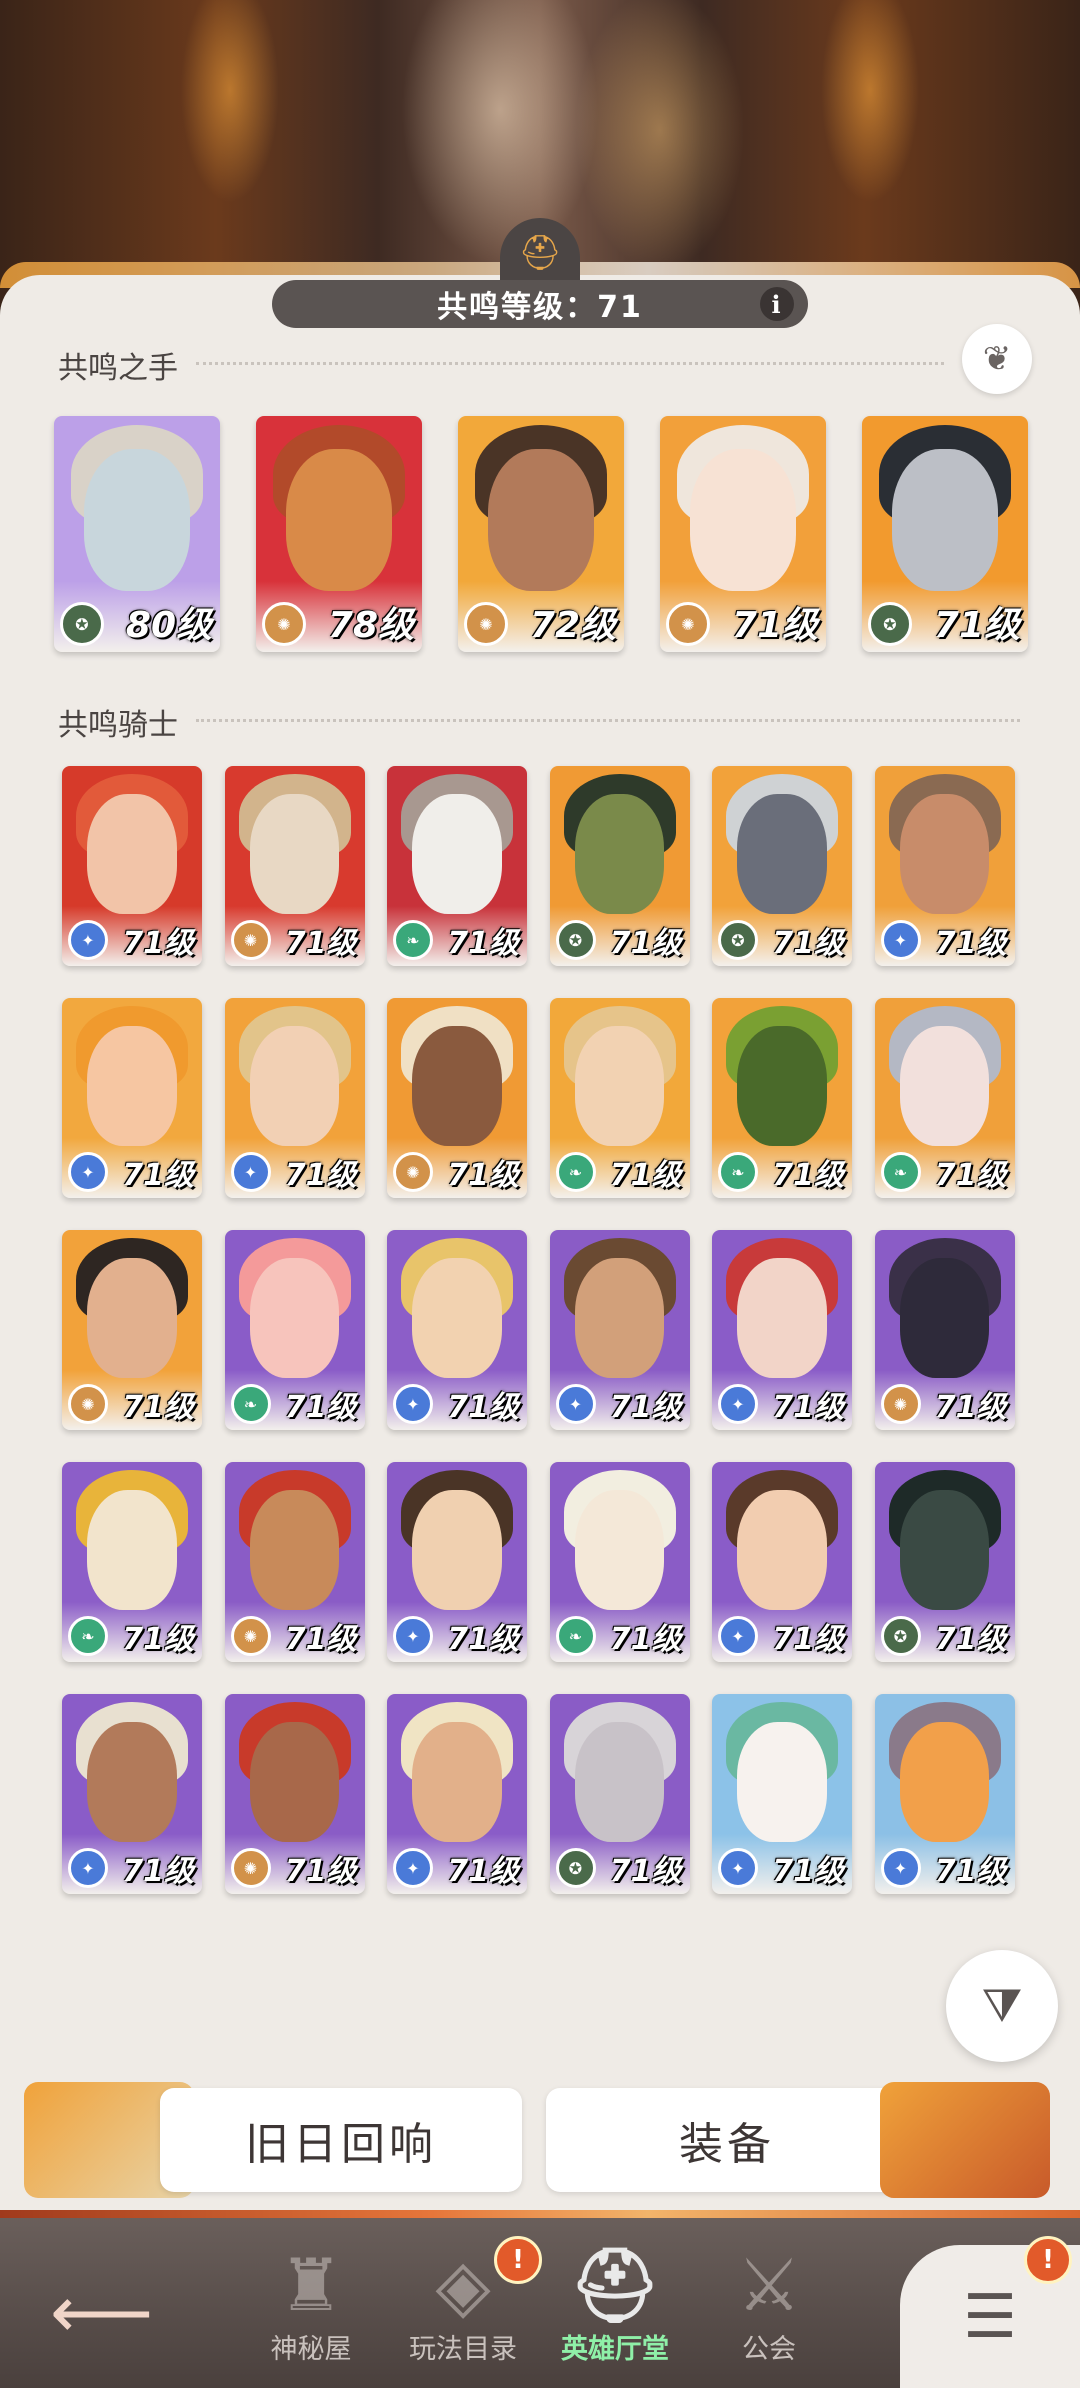 The height and width of the screenshot is (2388, 1080). I want to click on echo-button: 旧日回响, so click(341, 2140).